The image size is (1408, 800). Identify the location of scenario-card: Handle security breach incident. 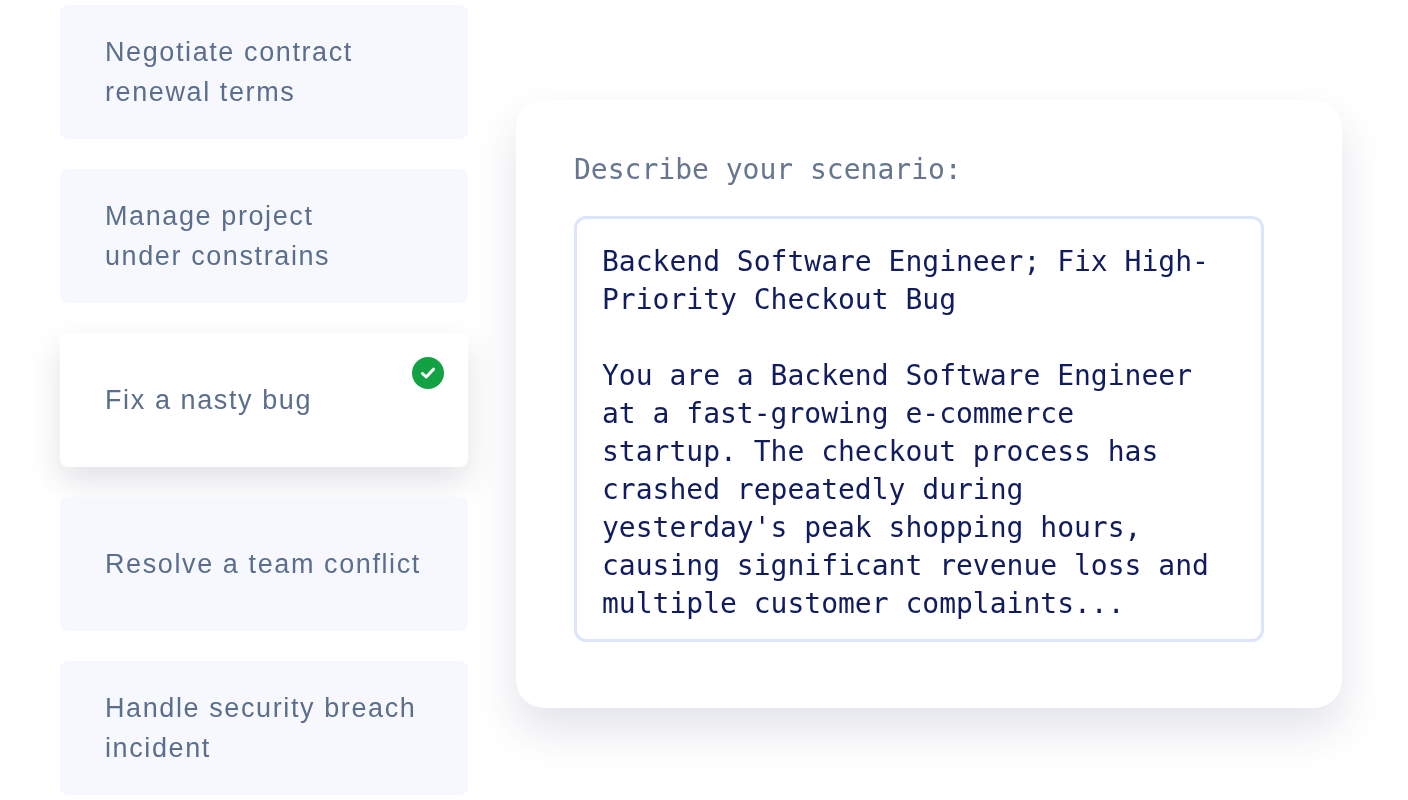
(264, 728).